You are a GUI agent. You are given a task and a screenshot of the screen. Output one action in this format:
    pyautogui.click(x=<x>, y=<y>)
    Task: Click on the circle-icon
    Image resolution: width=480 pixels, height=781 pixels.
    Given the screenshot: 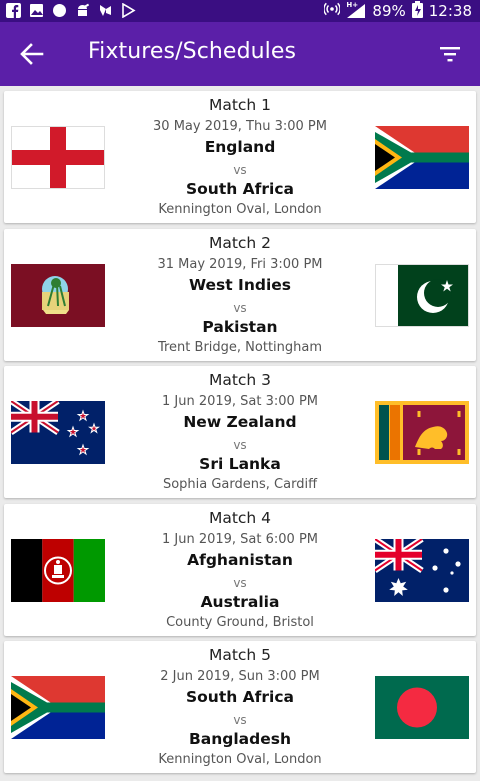 What is the action you would take?
    pyautogui.click(x=59, y=10)
    